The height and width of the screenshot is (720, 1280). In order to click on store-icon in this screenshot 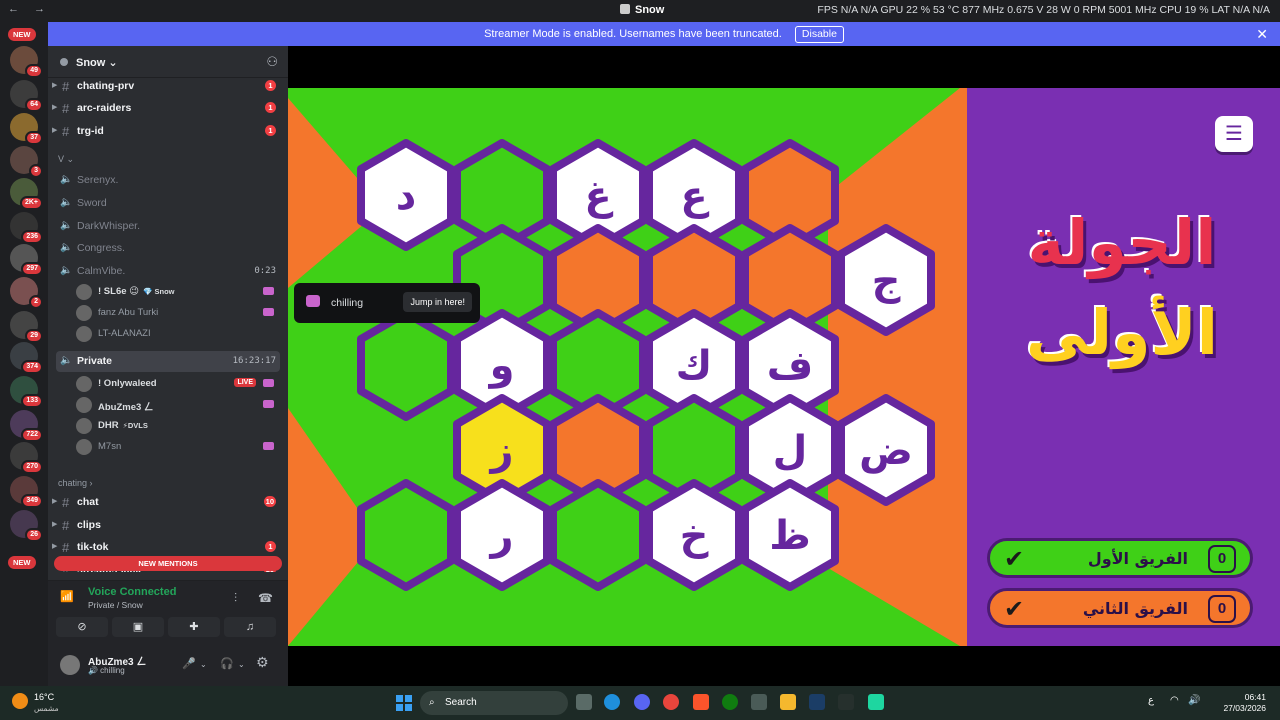, I will do `click(759, 702)`.